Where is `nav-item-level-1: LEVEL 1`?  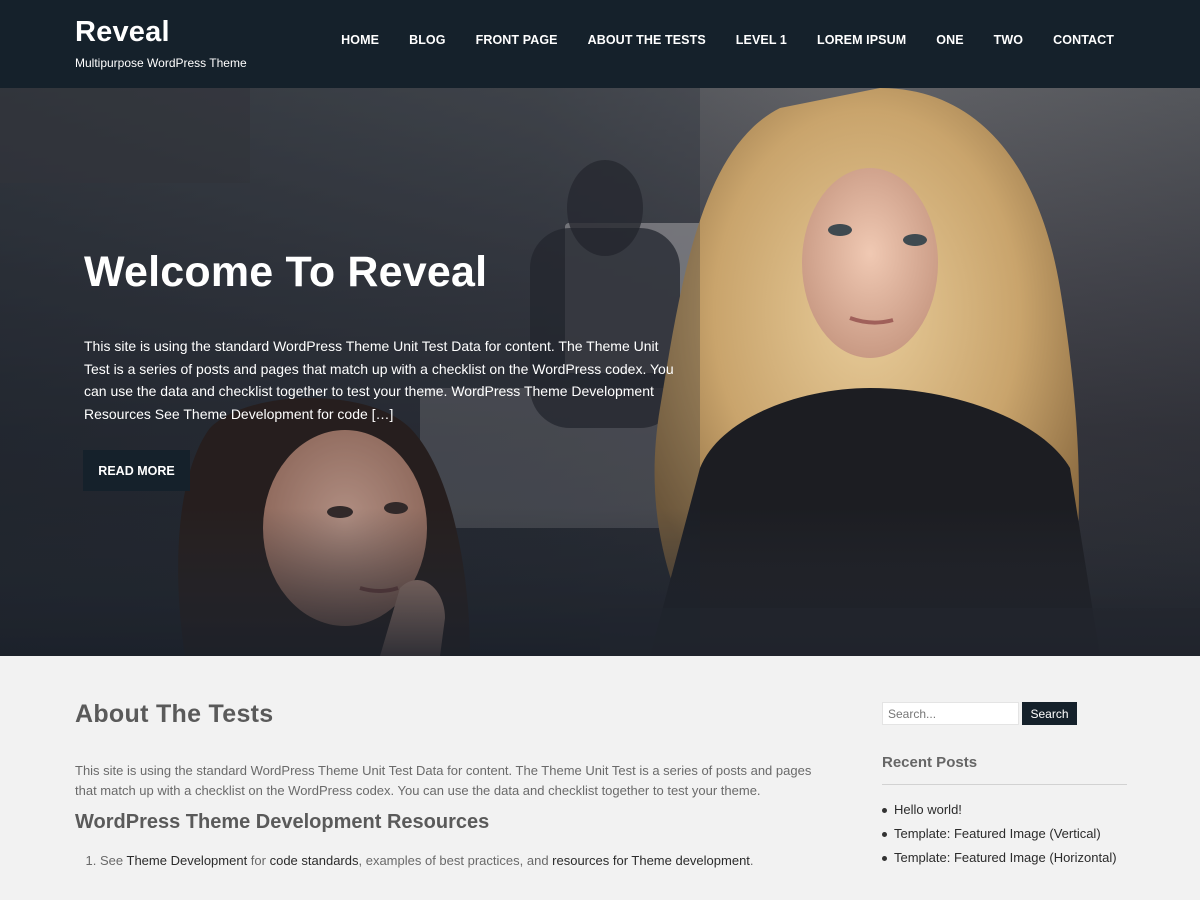 nav-item-level-1: LEVEL 1 is located at coordinates (761, 40).